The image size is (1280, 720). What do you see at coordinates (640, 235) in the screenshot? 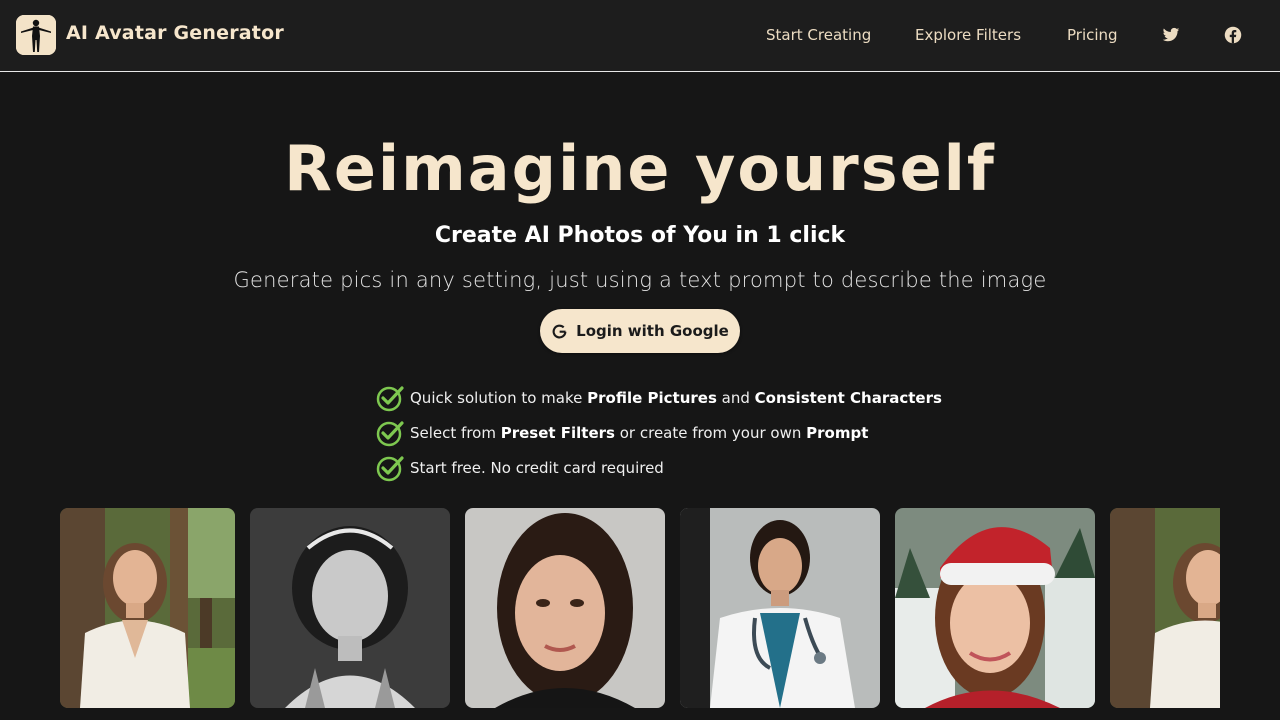
I see `hero-subtitle: Create AI Photos of You in 1 click` at bounding box center [640, 235].